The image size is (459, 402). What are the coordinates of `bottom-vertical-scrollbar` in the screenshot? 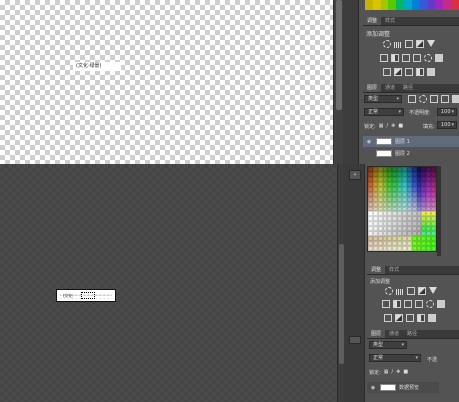 It's located at (341, 283).